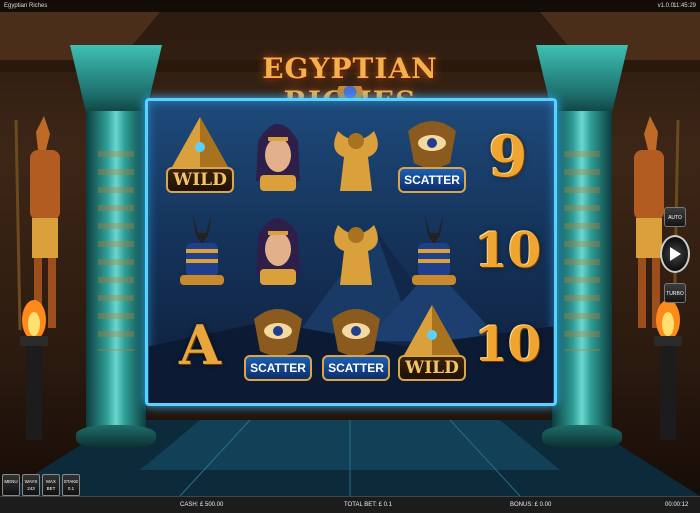 This screenshot has height=513, width=700. I want to click on nine-symbol: 9, so click(508, 157).